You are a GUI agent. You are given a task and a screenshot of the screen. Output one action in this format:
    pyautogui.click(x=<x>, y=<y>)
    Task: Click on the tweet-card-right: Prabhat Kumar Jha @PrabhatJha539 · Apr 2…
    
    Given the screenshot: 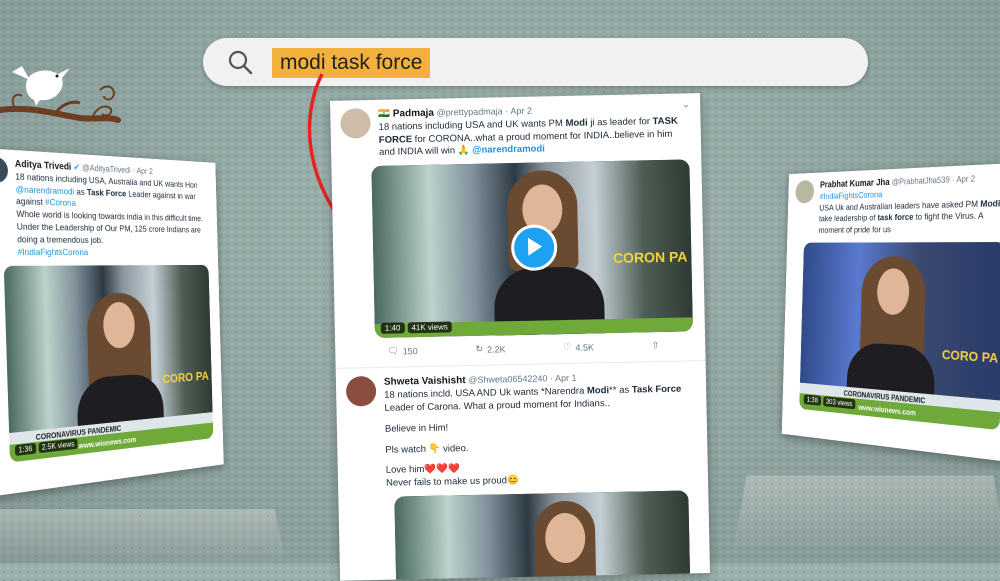 What is the action you would take?
    pyautogui.click(x=890, y=312)
    